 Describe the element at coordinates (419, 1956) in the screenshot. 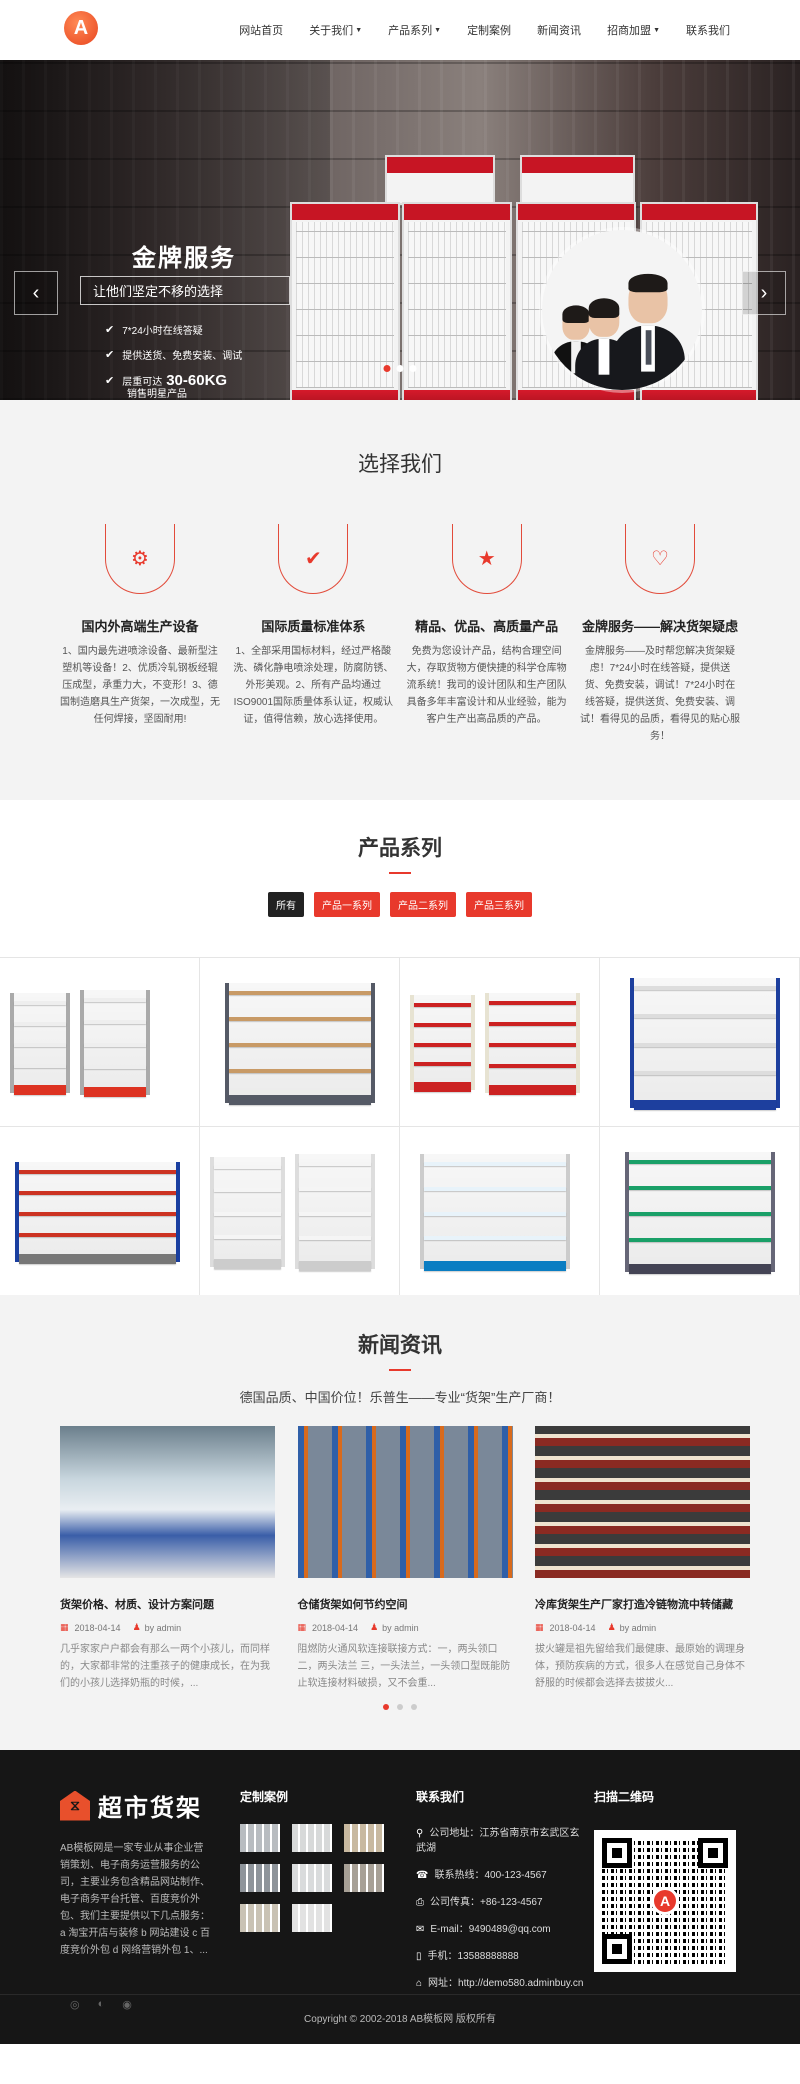

I see `mobile-icon: ▯` at that location.